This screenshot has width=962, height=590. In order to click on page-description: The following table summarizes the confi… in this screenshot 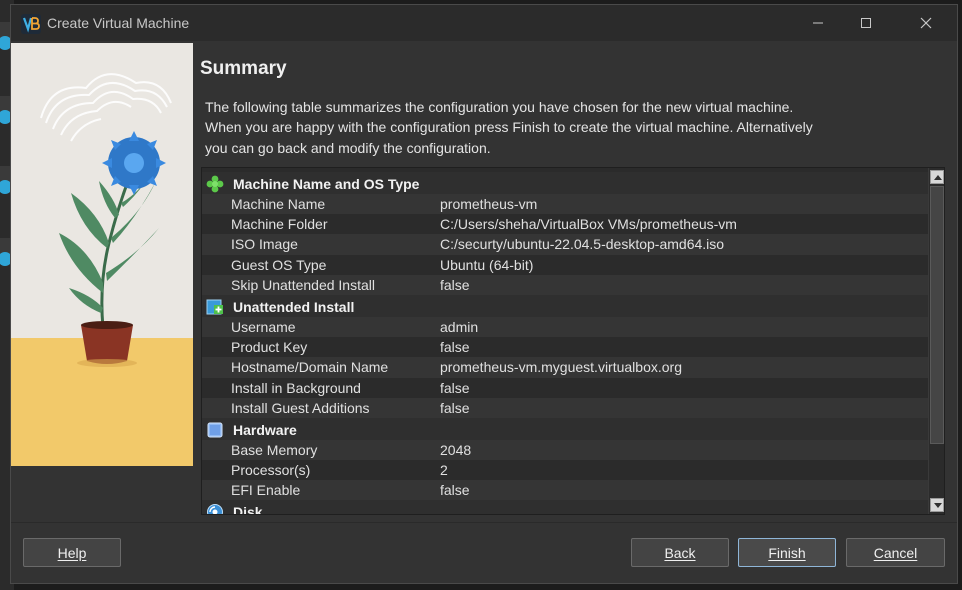, I will do `click(545, 127)`.